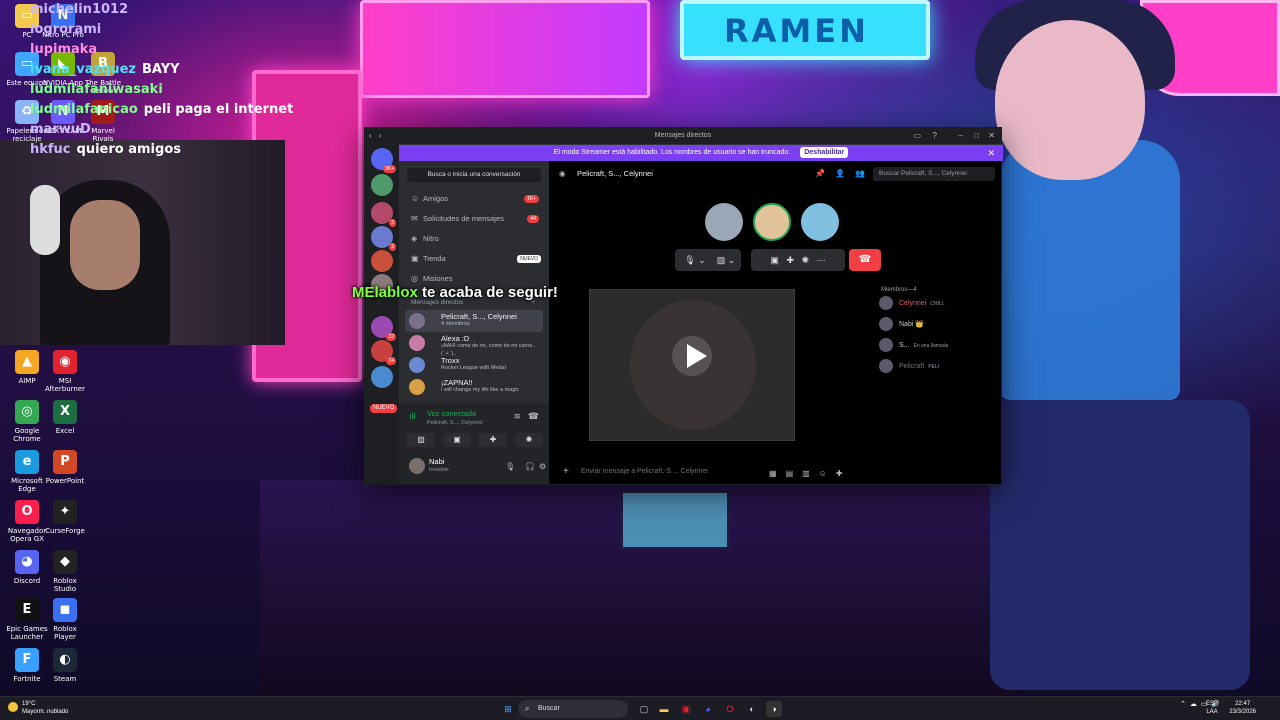  What do you see at coordinates (455, 423) in the screenshot?
I see `voice-channel: Pelicraft, S..., Celynnei` at bounding box center [455, 423].